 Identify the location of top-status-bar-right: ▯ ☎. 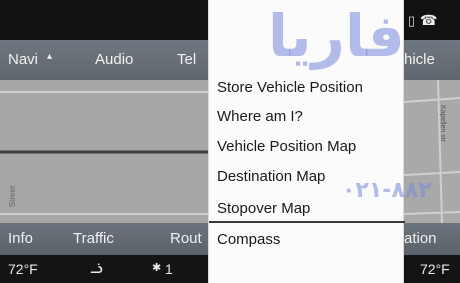
(432, 20).